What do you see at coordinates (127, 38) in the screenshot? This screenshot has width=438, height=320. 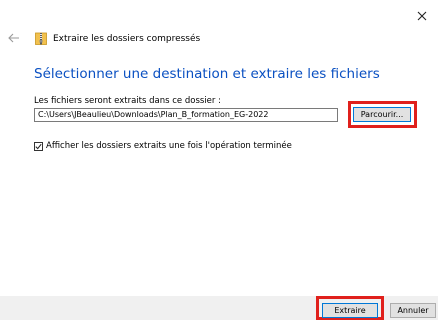 I see `window-title: Extraire les dossiers compressés` at bounding box center [127, 38].